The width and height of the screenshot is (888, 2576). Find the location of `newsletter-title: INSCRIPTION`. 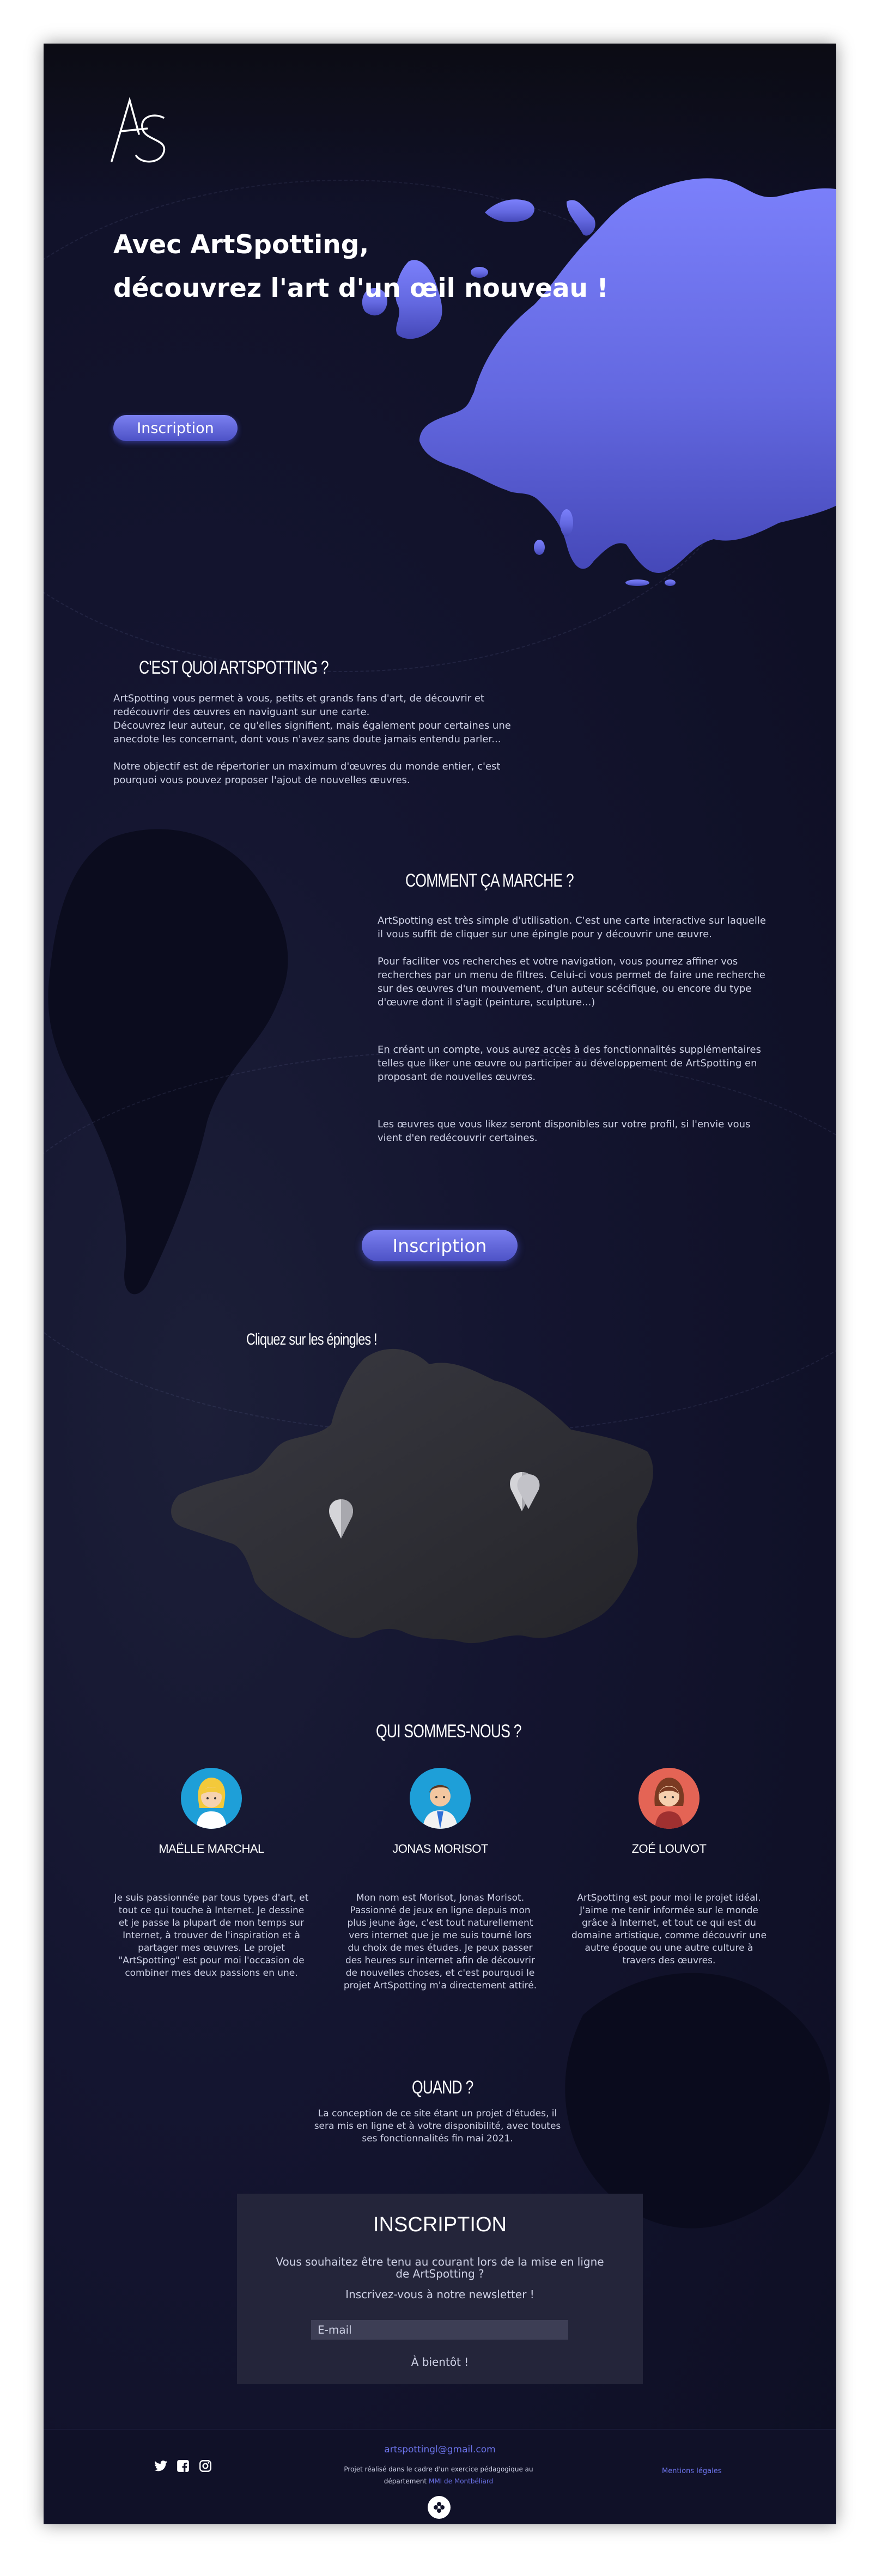

newsletter-title: INSCRIPTION is located at coordinates (440, 2224).